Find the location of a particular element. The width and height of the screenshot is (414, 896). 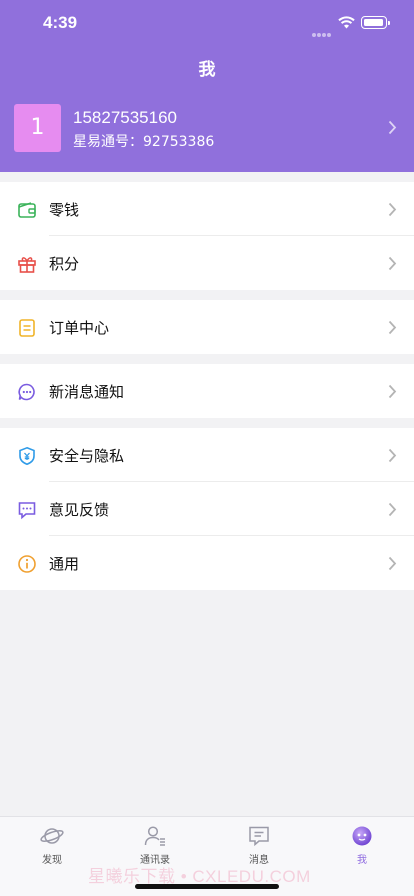

wallet-icon is located at coordinates (27, 210).